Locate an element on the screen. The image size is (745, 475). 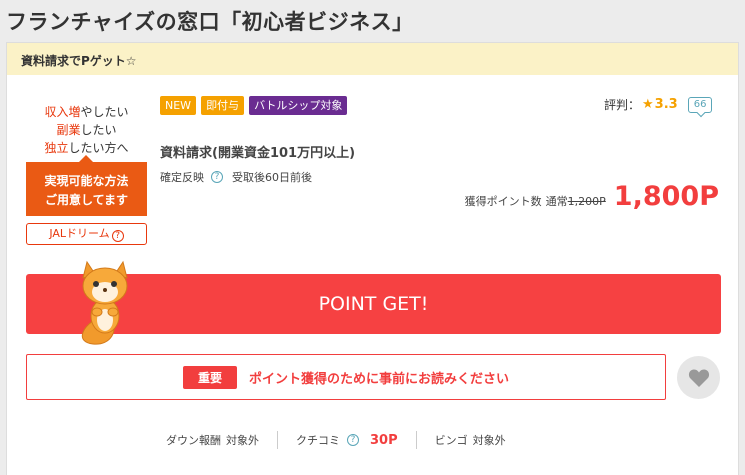
ad-copy: 収入増やしたい 副業したい 独立したい方へ is located at coordinates (86, 127).